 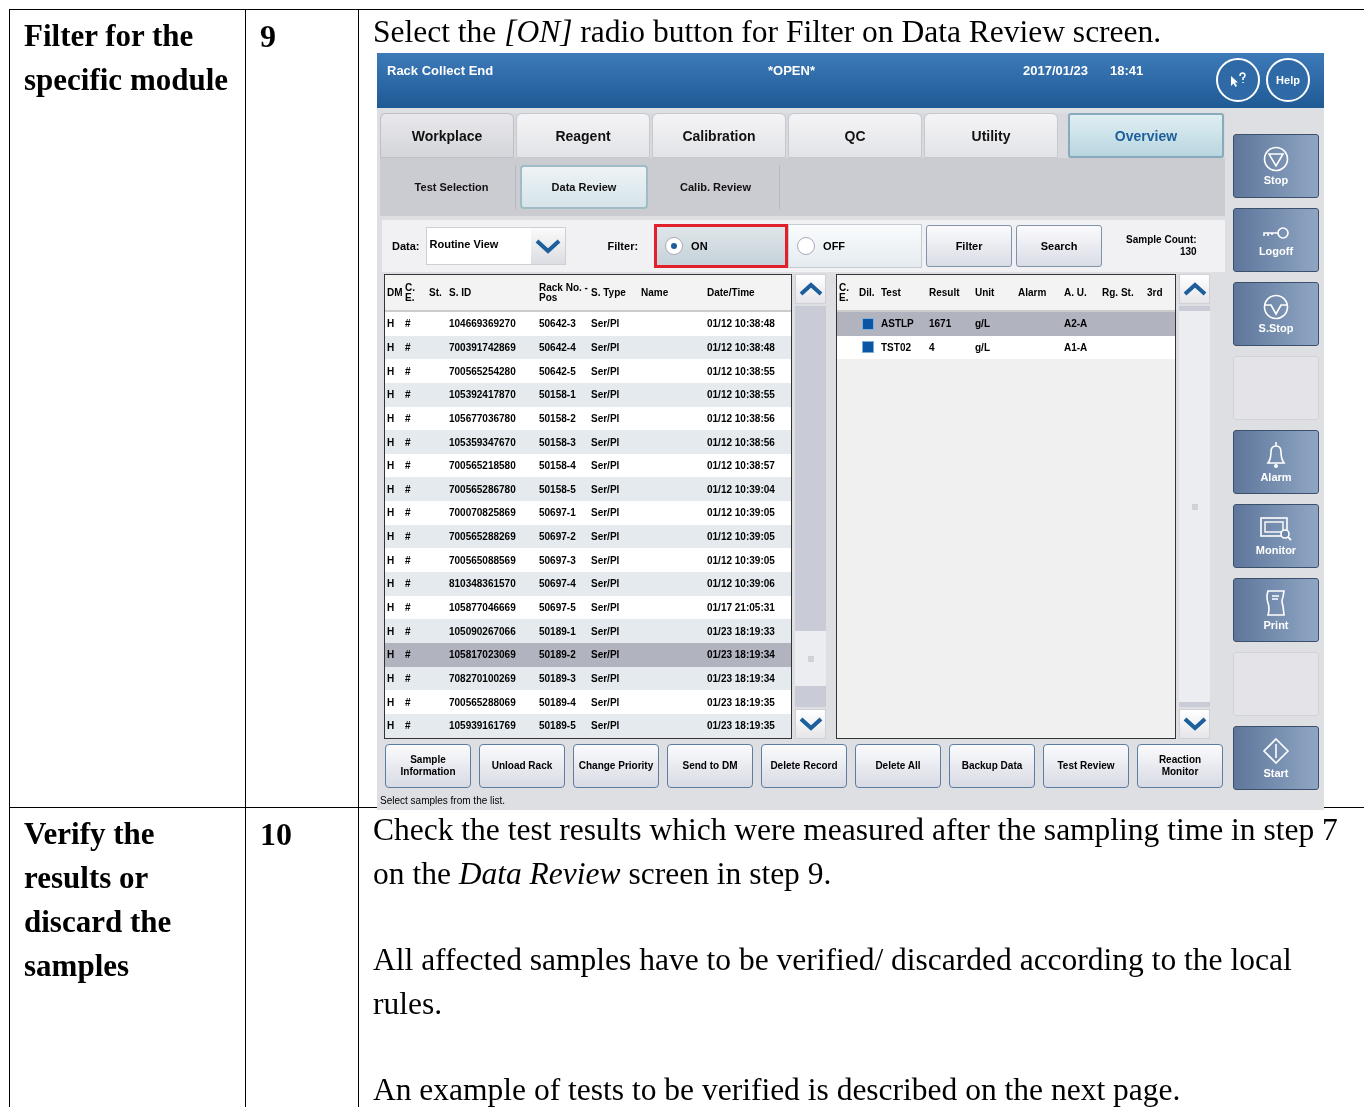 What do you see at coordinates (741, 631) in the screenshot?
I see `table-cell-text: 01/23 18:19:33` at bounding box center [741, 631].